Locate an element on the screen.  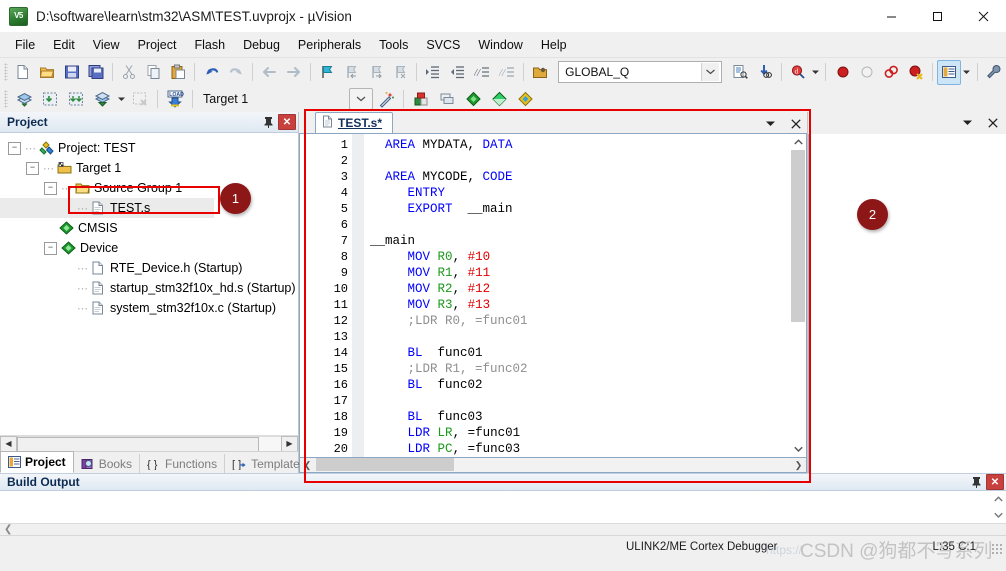
tree-node-cmsis: CMSIS is located at coordinates (149, 228).